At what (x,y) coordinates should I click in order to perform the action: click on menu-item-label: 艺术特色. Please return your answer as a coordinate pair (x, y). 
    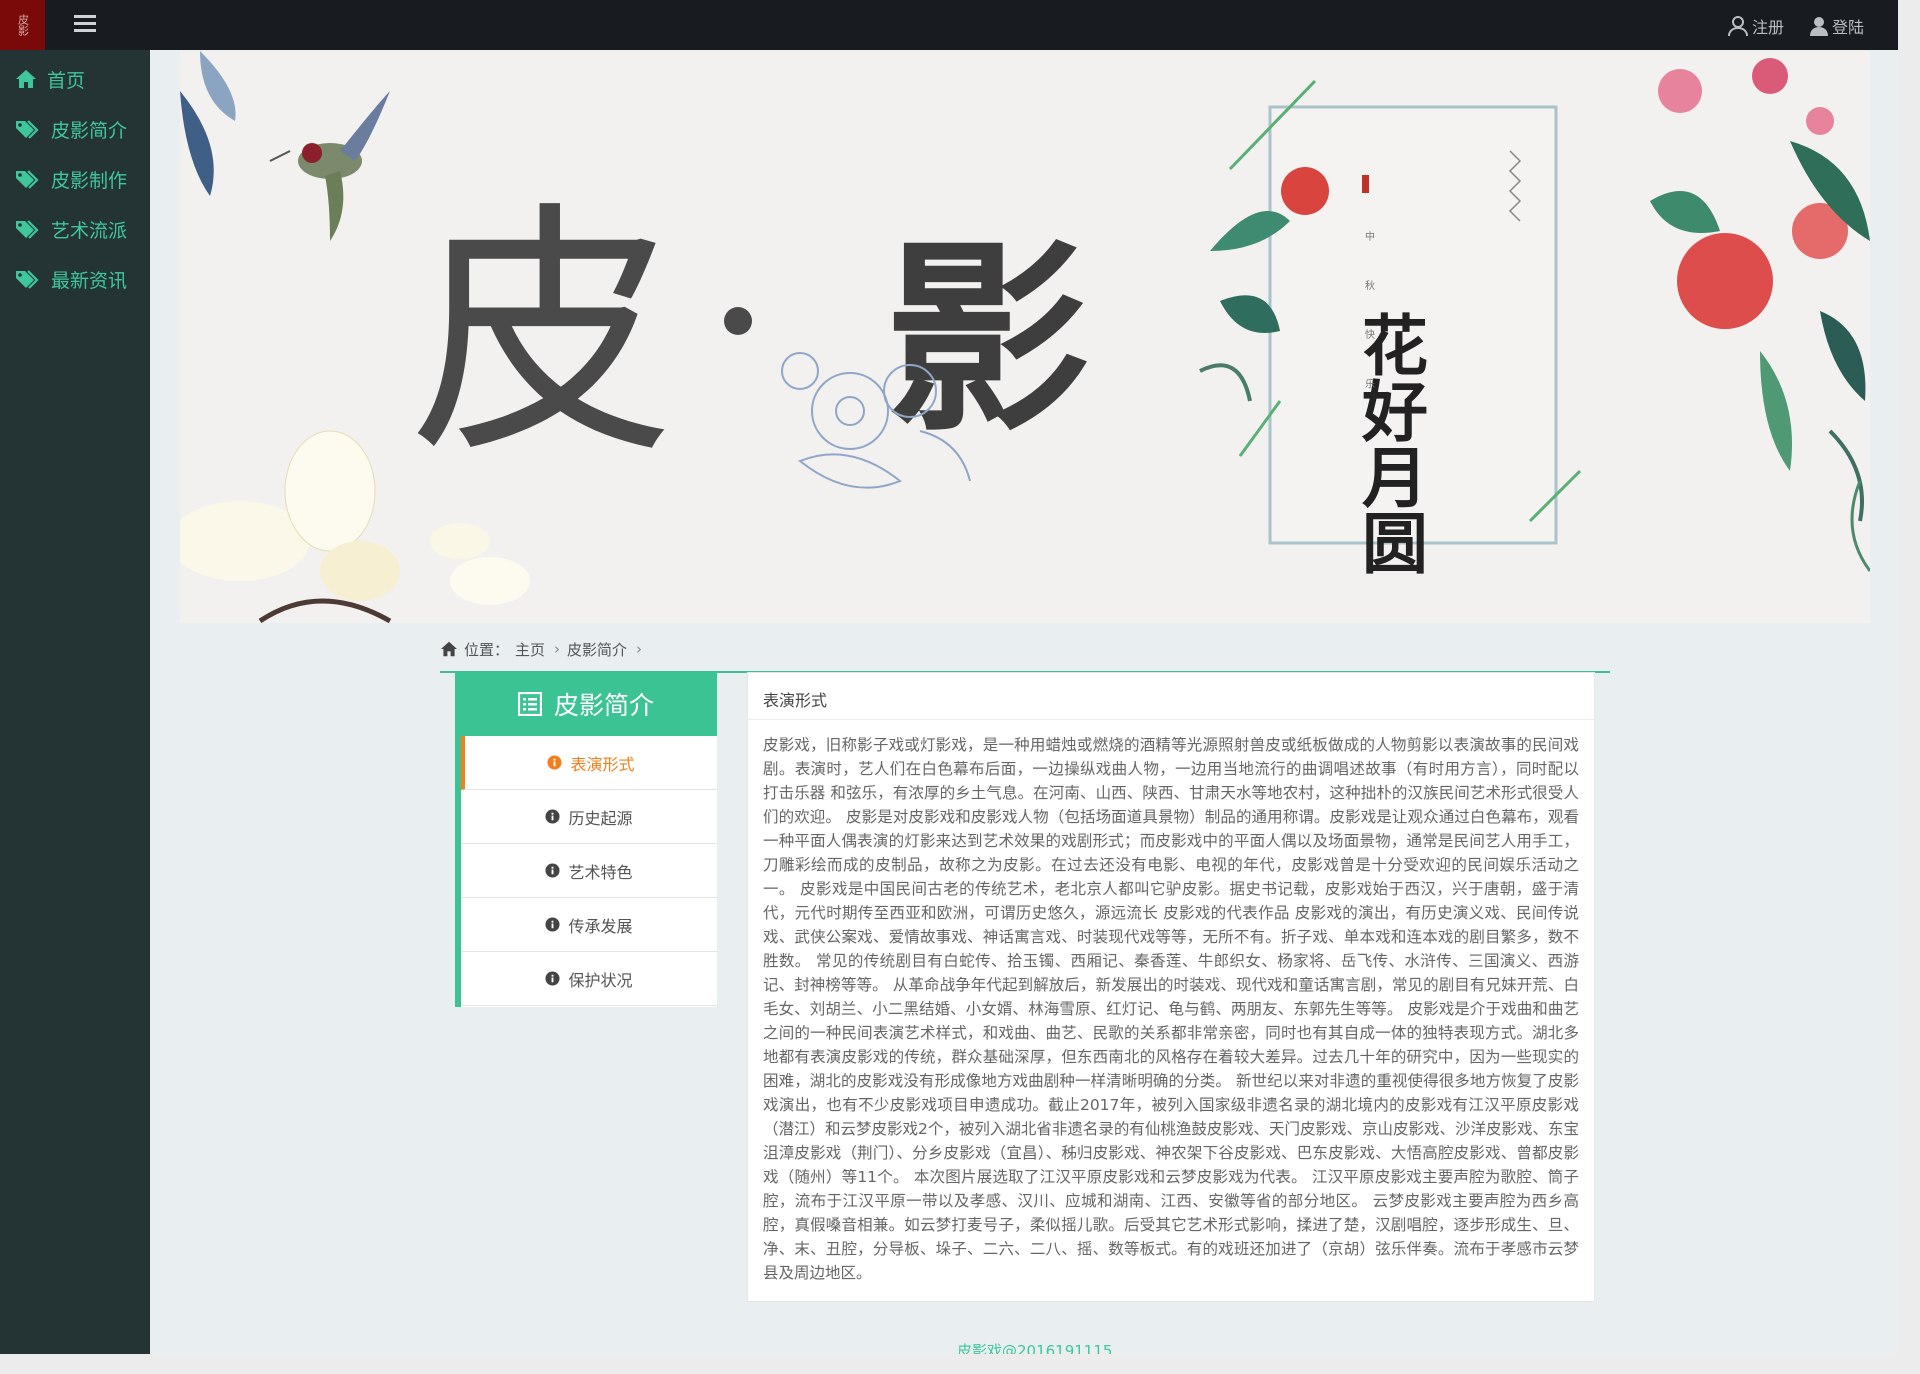
    Looking at the image, I should click on (600, 872).